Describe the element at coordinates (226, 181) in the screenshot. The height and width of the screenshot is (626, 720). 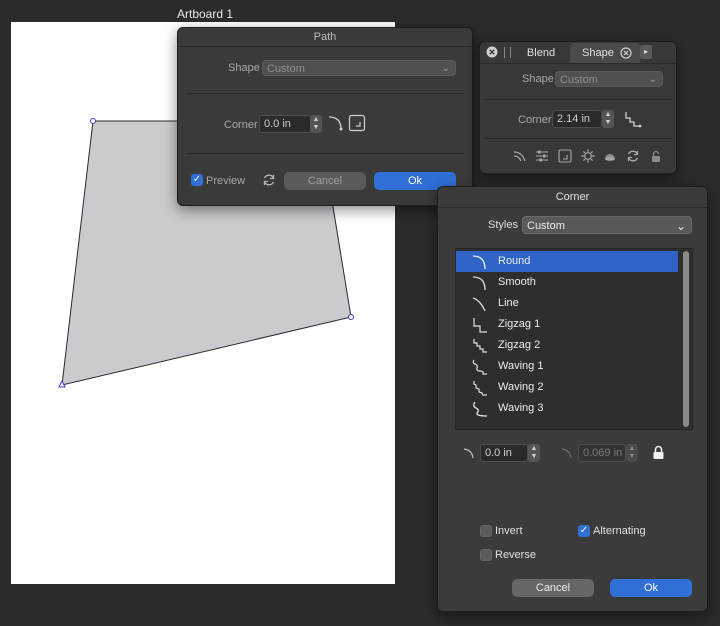
I see `preview-label: Preview` at that location.